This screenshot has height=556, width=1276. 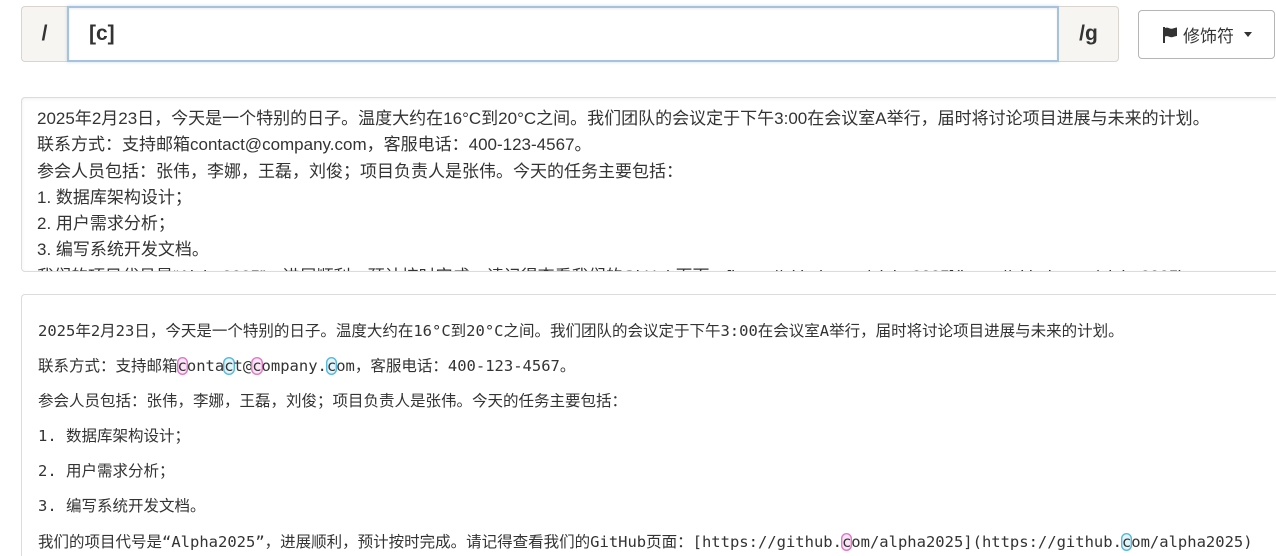 What do you see at coordinates (657, 471) in the screenshot?
I see `result-line: 2. 用户需求分析；` at bounding box center [657, 471].